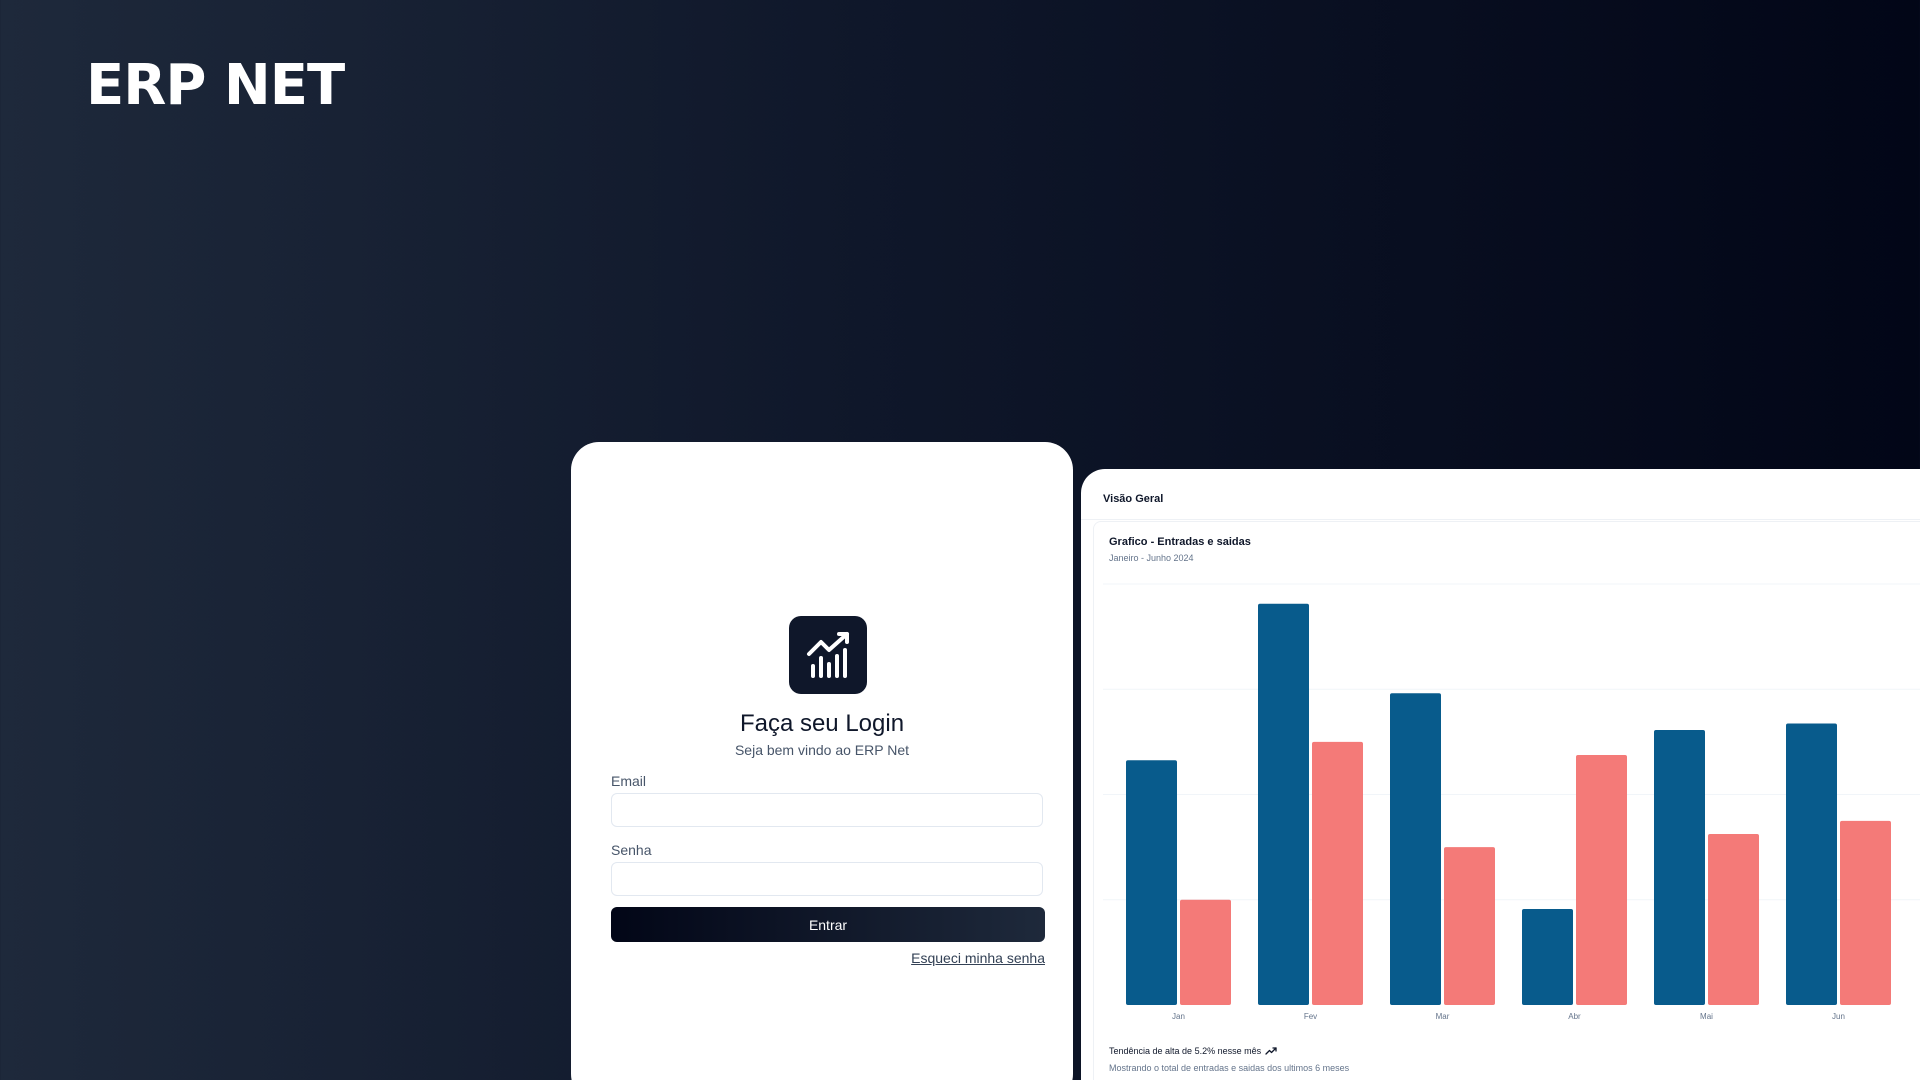  I want to click on login-subtitle: Seja bem vindo ao ERP Net, so click(822, 750).